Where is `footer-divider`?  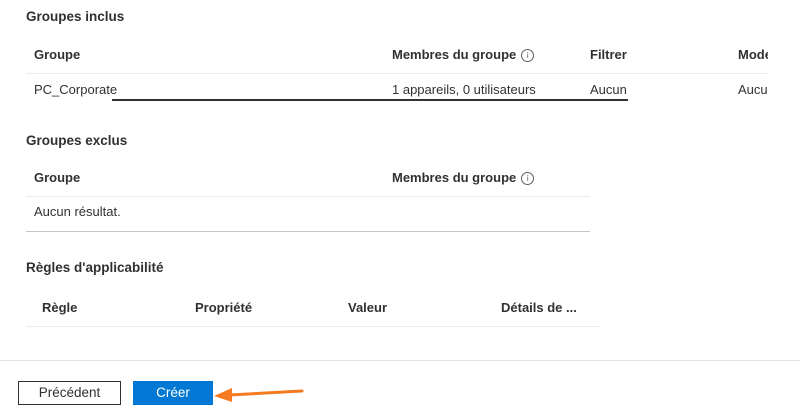
footer-divider is located at coordinates (400, 360).